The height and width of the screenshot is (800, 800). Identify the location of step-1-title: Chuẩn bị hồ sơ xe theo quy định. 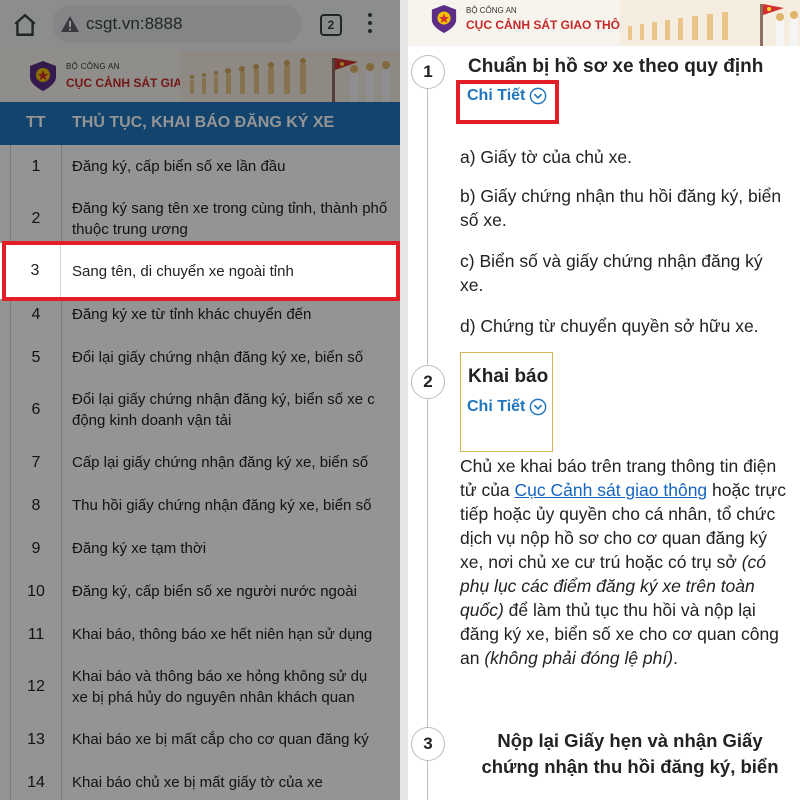
(616, 66).